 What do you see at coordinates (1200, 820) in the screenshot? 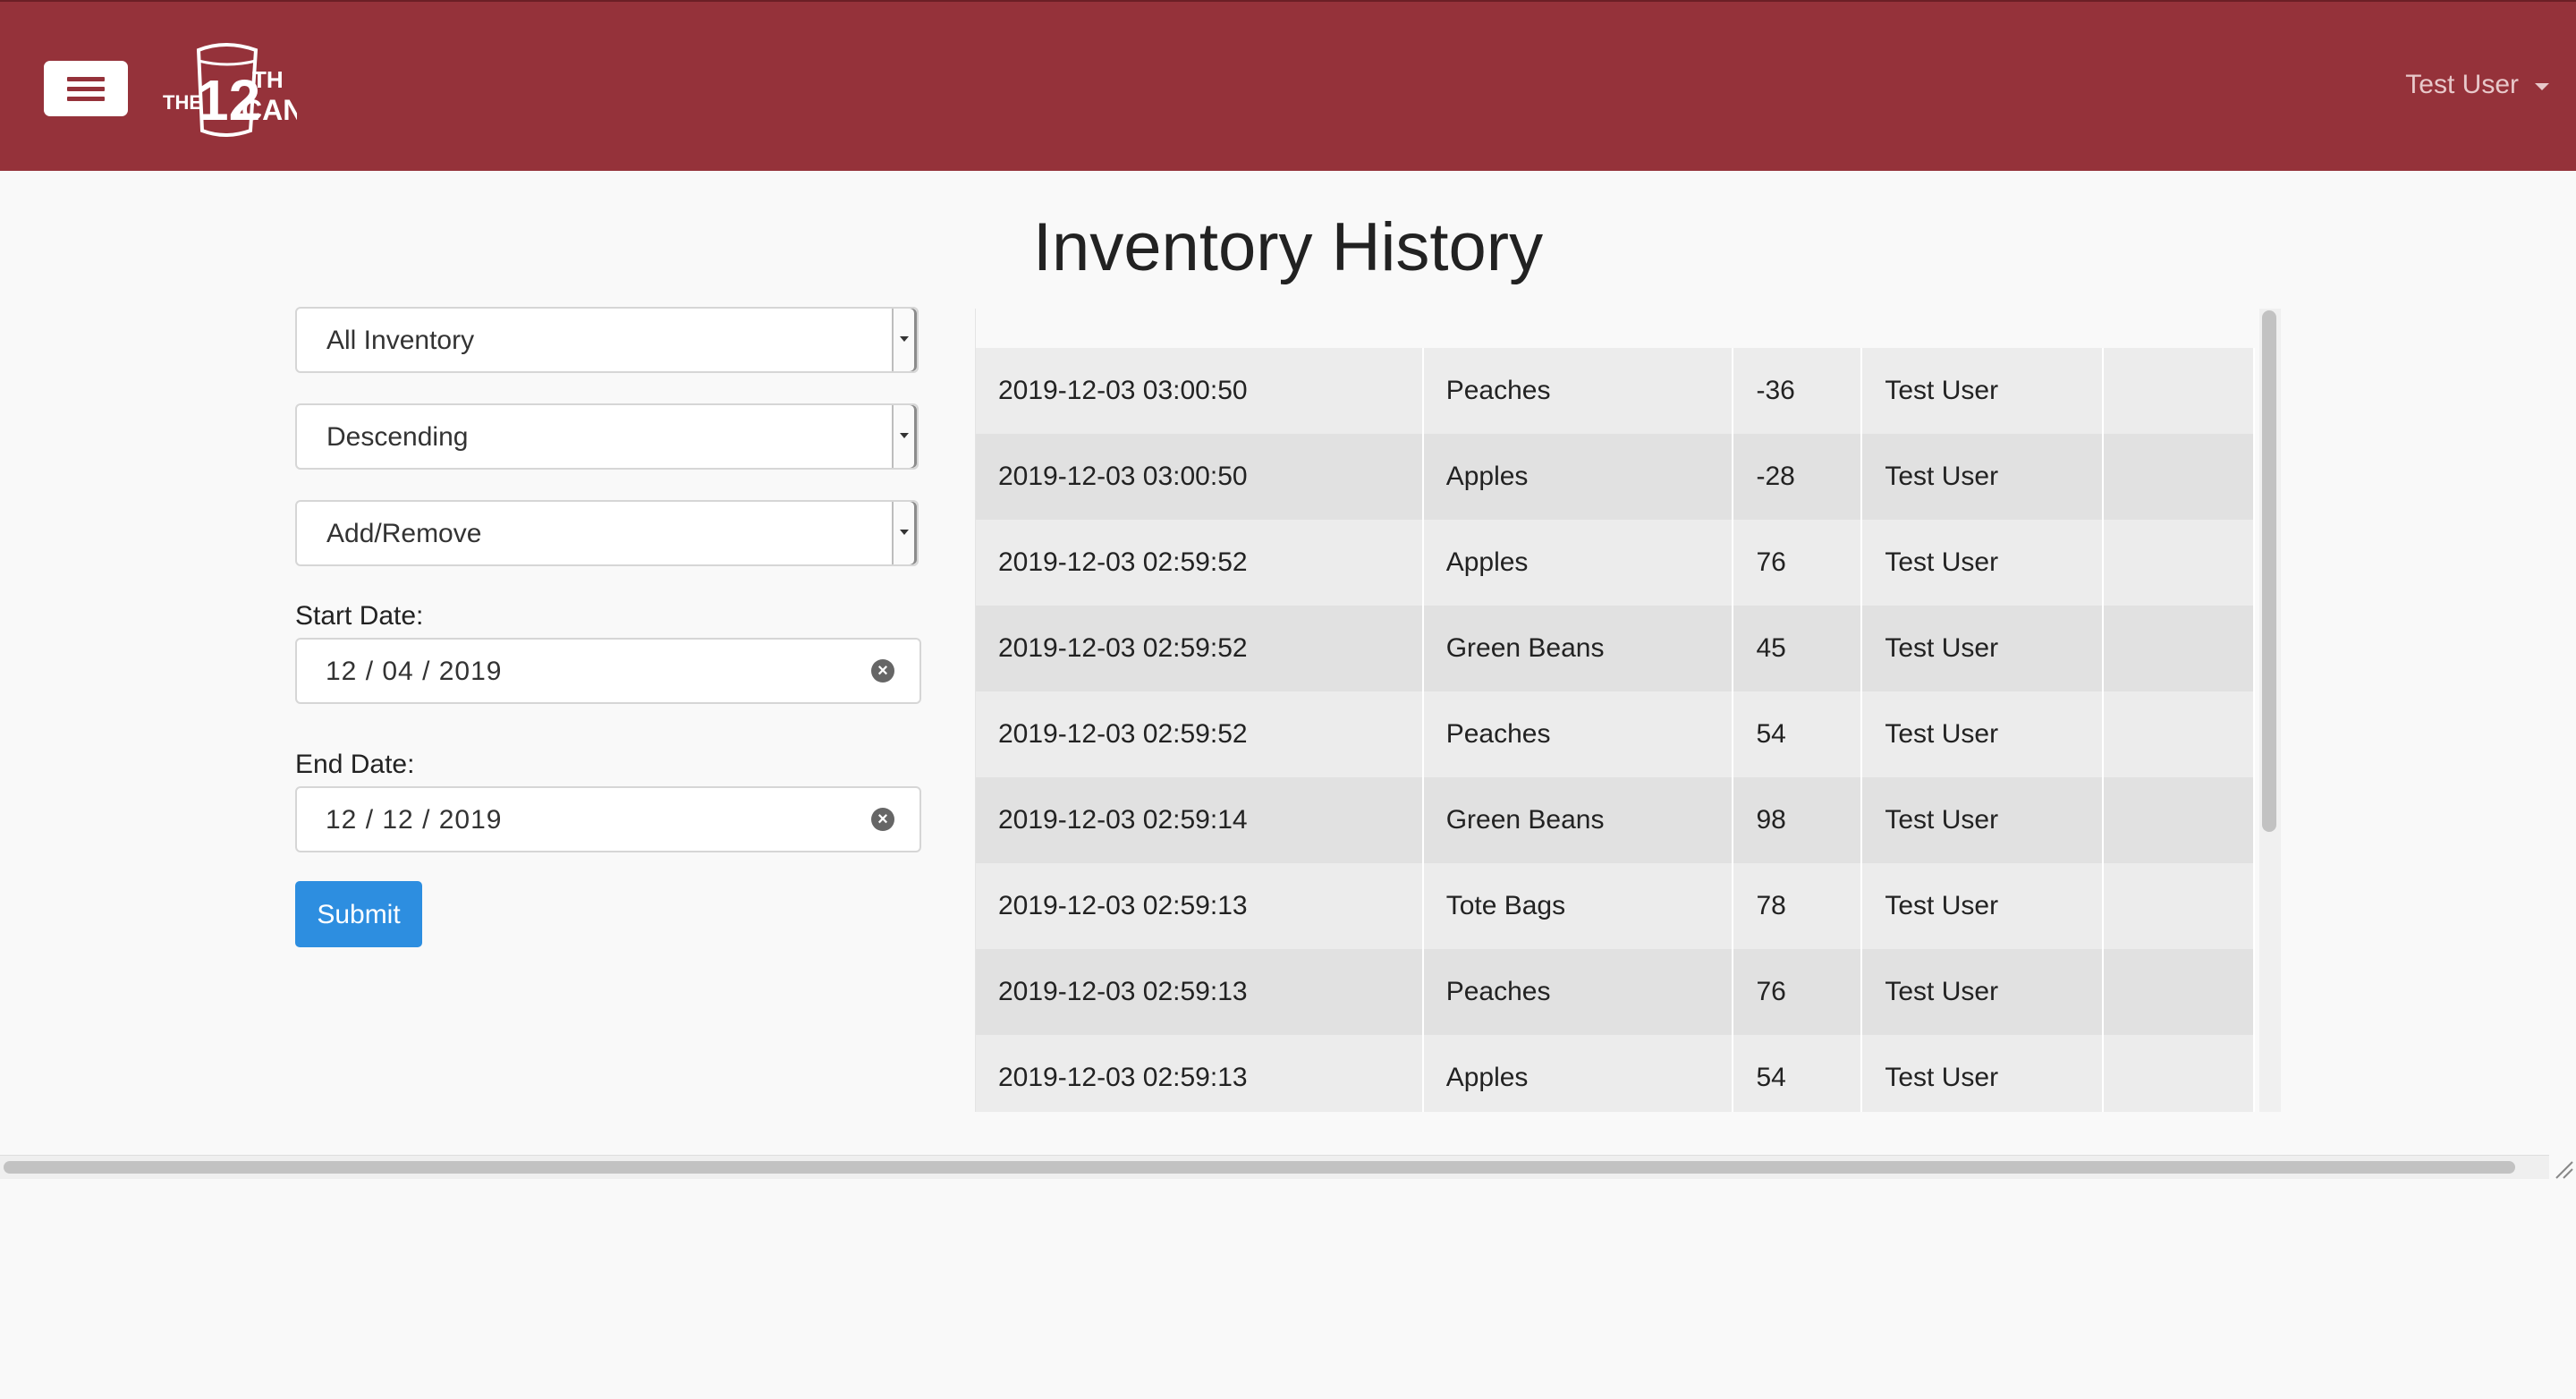
I see `timestamp-cell: 2019-12-03 02:59:14` at bounding box center [1200, 820].